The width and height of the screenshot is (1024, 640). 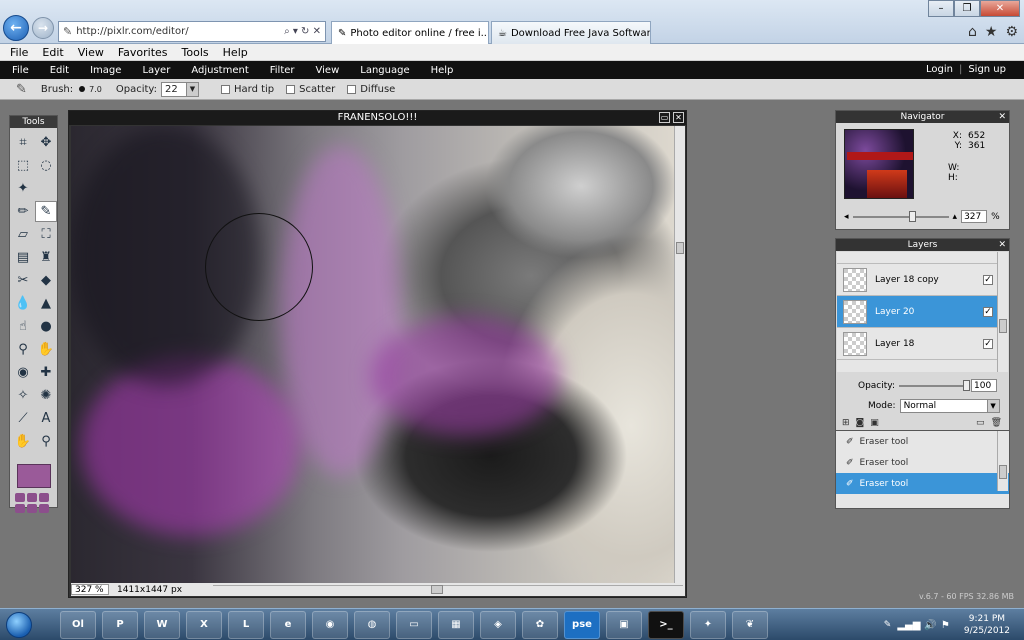 What do you see at coordinates (996, 423) in the screenshot?
I see `trash-icon: 🗑` at bounding box center [996, 423].